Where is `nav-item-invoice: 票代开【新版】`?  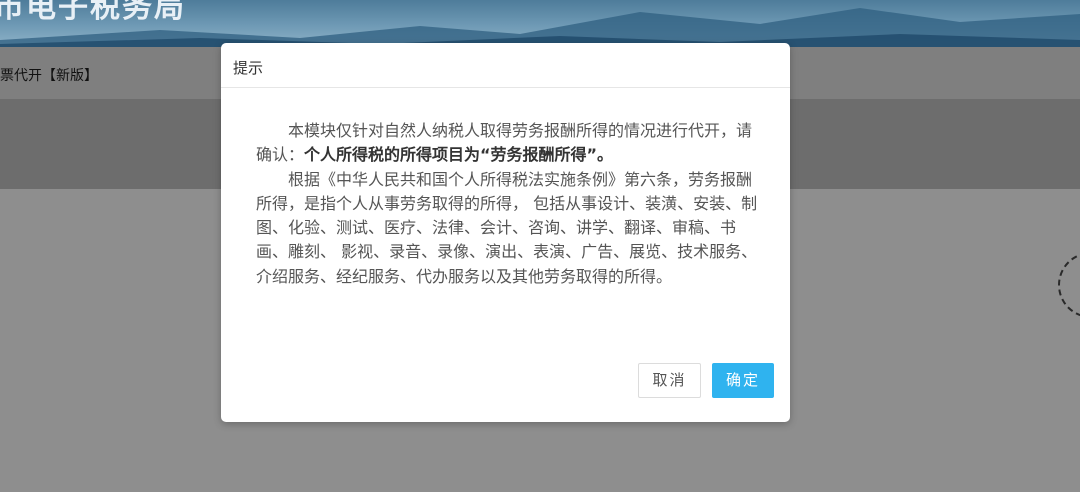
nav-item-invoice: 票代开【新版】 is located at coordinates (49, 75).